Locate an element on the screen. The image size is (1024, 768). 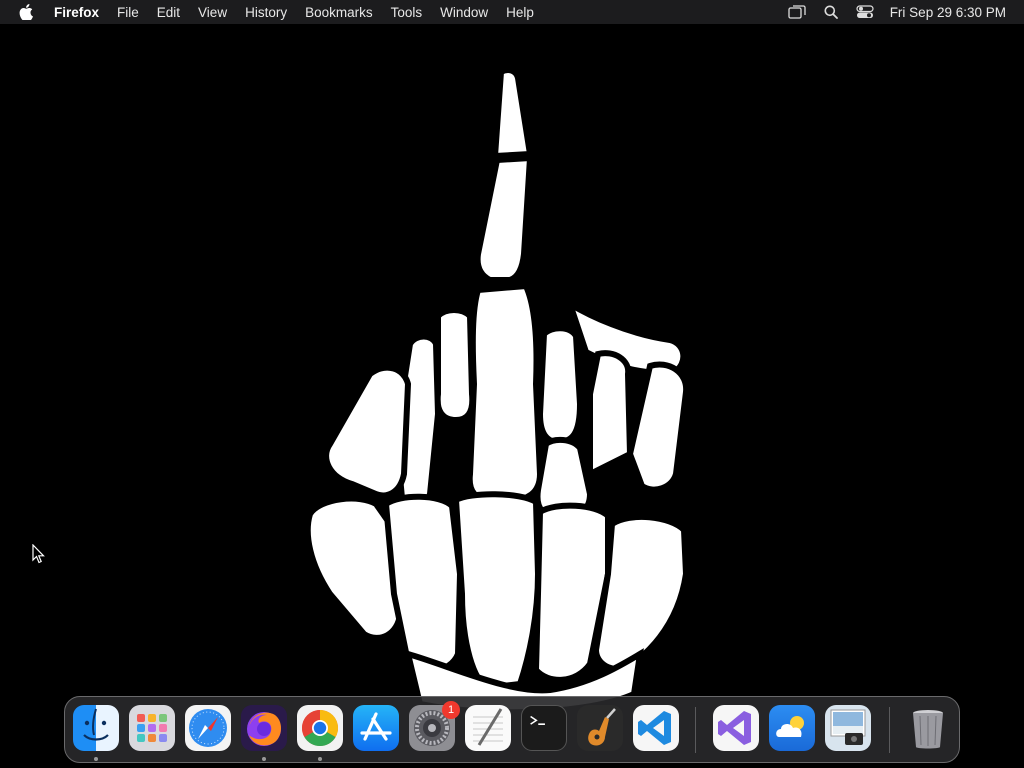
app-menu-firefox: Firefox is located at coordinates (80, 12).